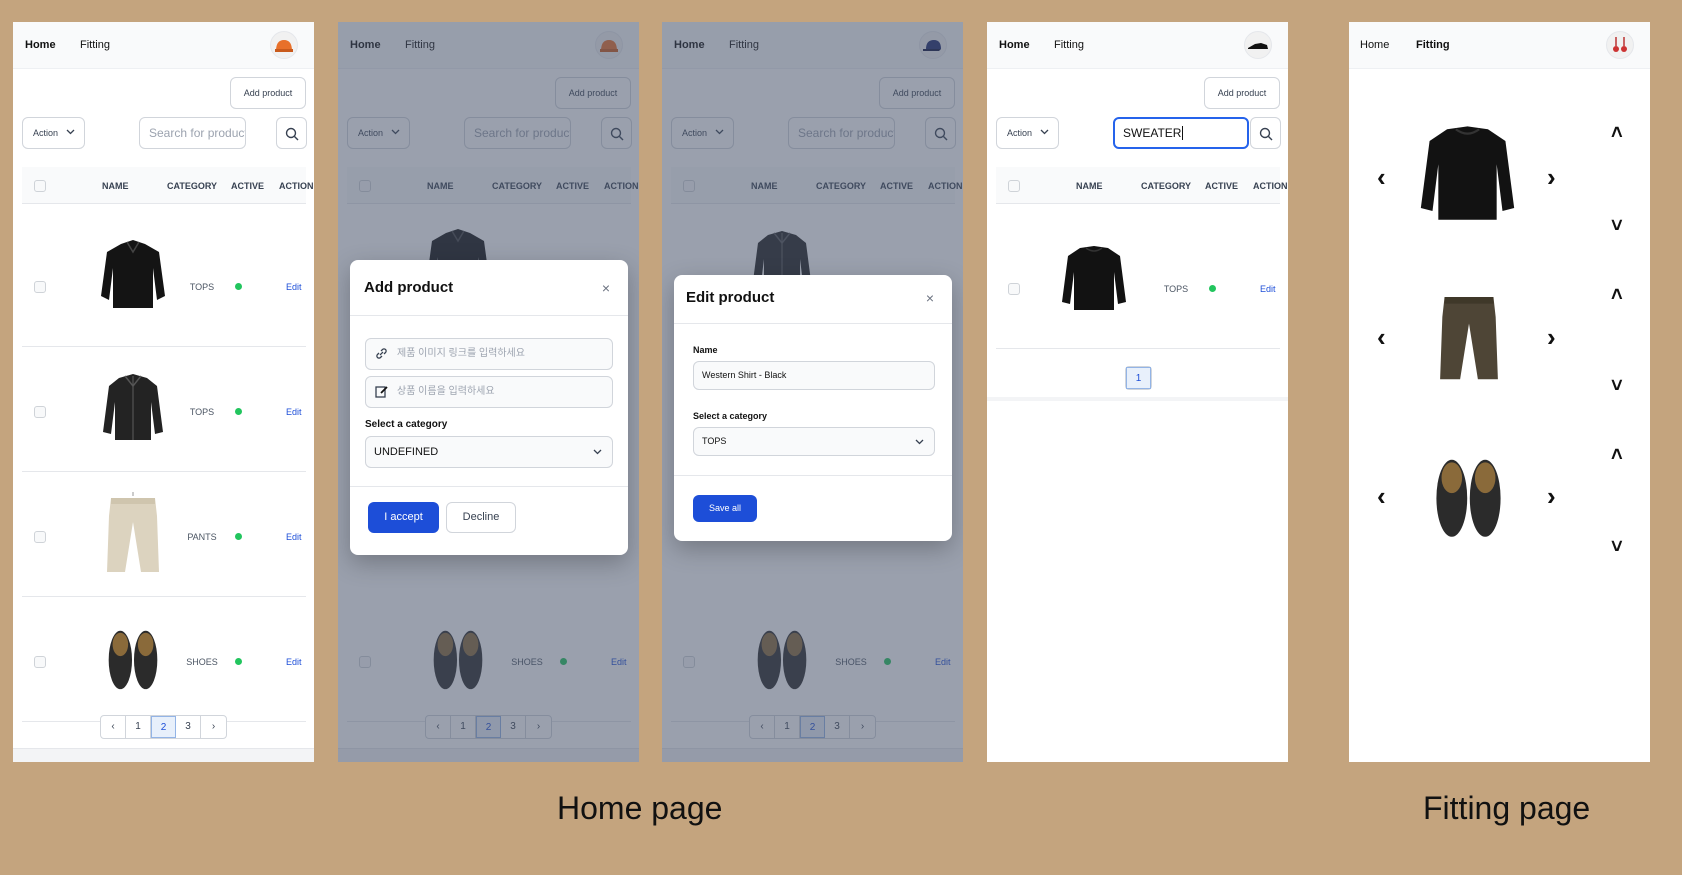  What do you see at coordinates (46, 133) in the screenshot?
I see `action-label: Action` at bounding box center [46, 133].